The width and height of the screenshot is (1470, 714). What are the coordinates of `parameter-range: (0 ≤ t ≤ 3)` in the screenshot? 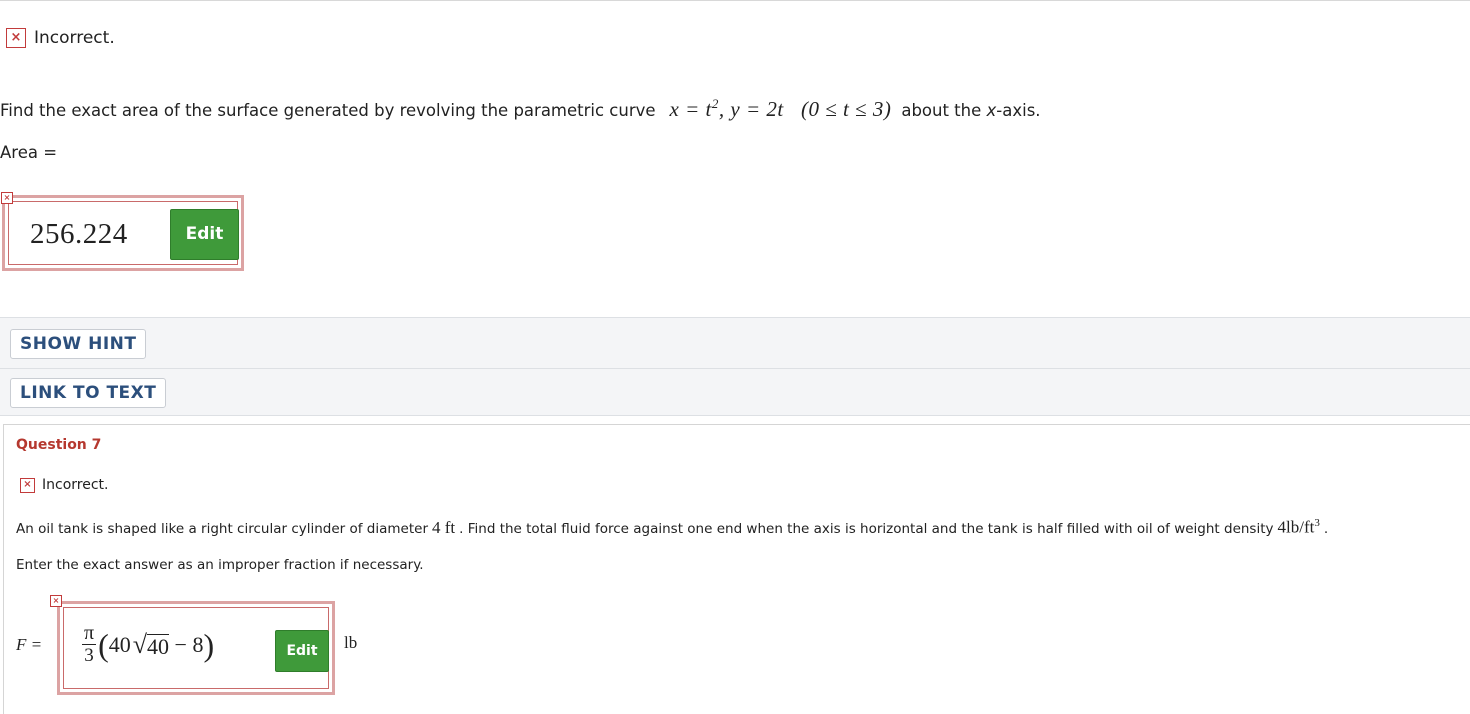 It's located at (846, 109).